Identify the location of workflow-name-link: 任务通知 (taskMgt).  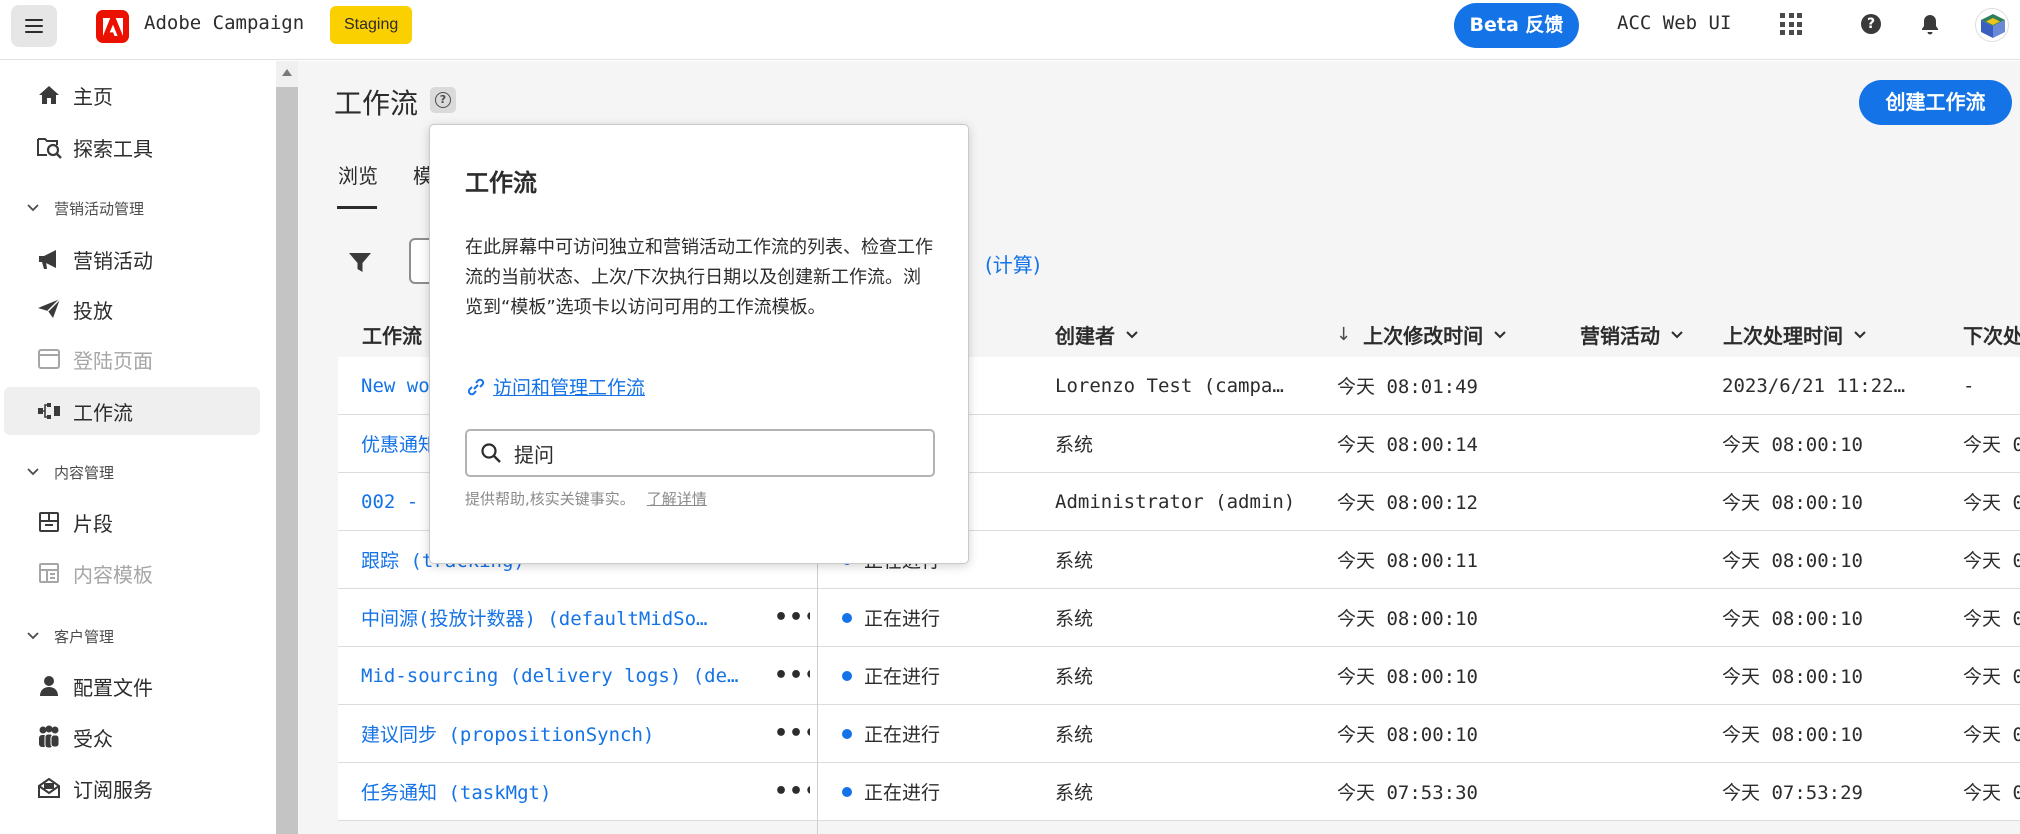
(556, 791).